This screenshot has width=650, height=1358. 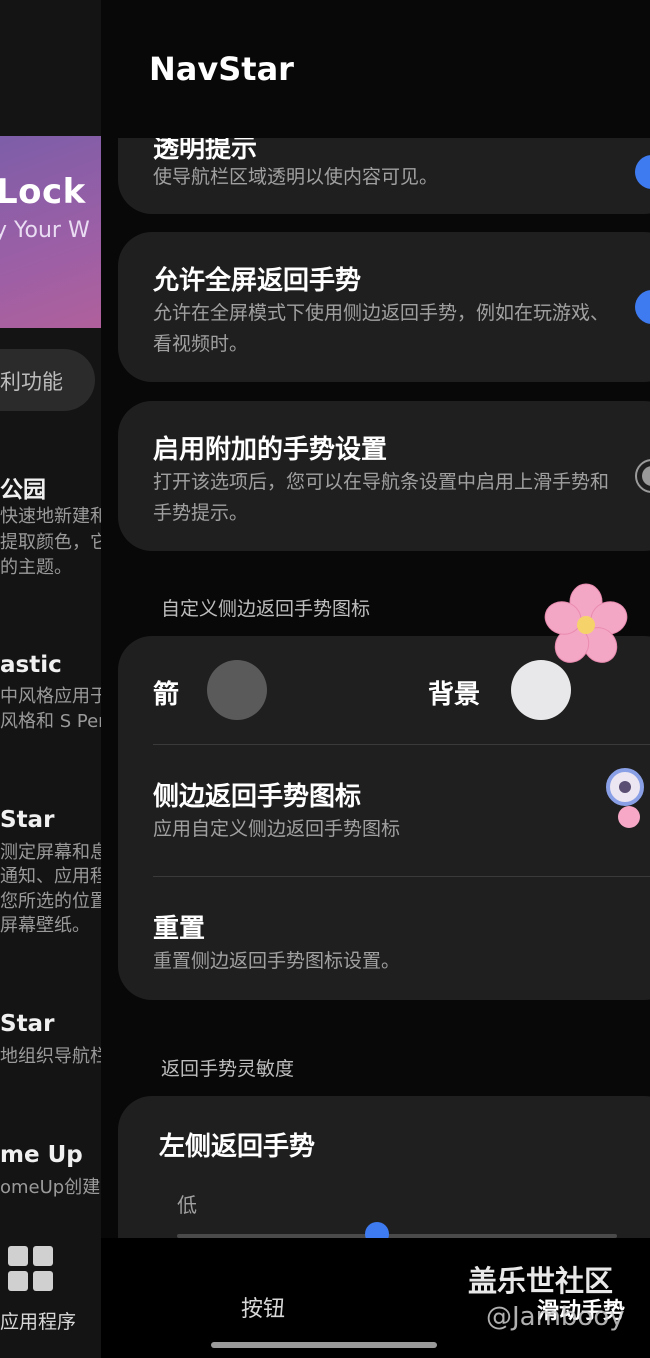 What do you see at coordinates (31, 1269) in the screenshot?
I see `apps-grid-icon` at bounding box center [31, 1269].